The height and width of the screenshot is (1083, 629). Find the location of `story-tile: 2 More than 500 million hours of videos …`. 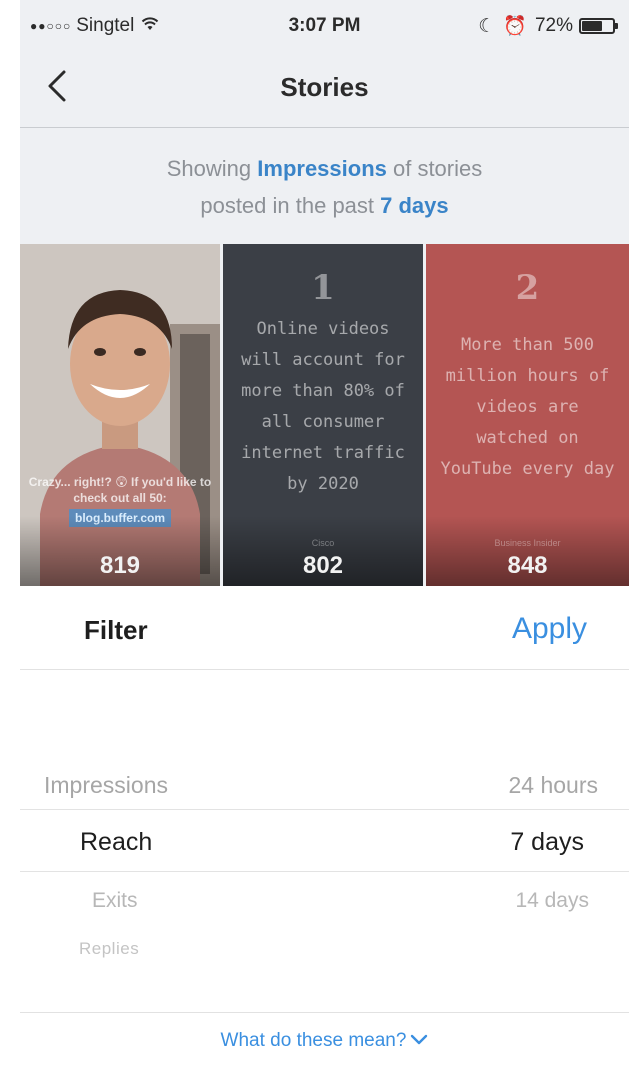

story-tile: 2 More than 500 million hours of videos … is located at coordinates (527, 415).